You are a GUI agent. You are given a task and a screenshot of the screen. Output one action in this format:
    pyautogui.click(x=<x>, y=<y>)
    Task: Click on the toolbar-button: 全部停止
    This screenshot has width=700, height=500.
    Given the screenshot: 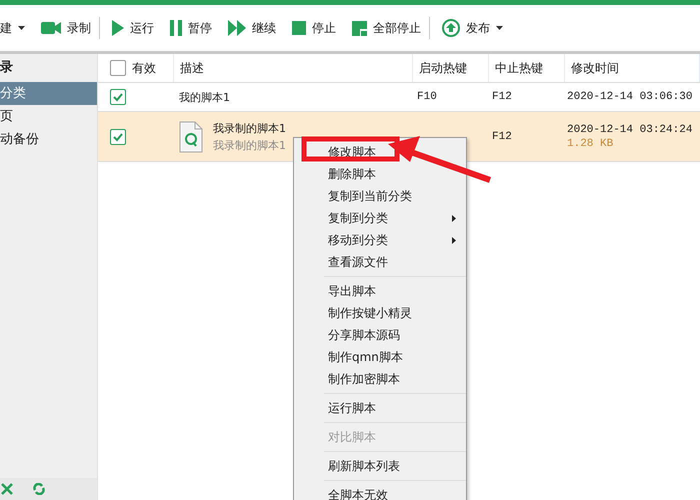 What is the action you would take?
    pyautogui.click(x=387, y=28)
    